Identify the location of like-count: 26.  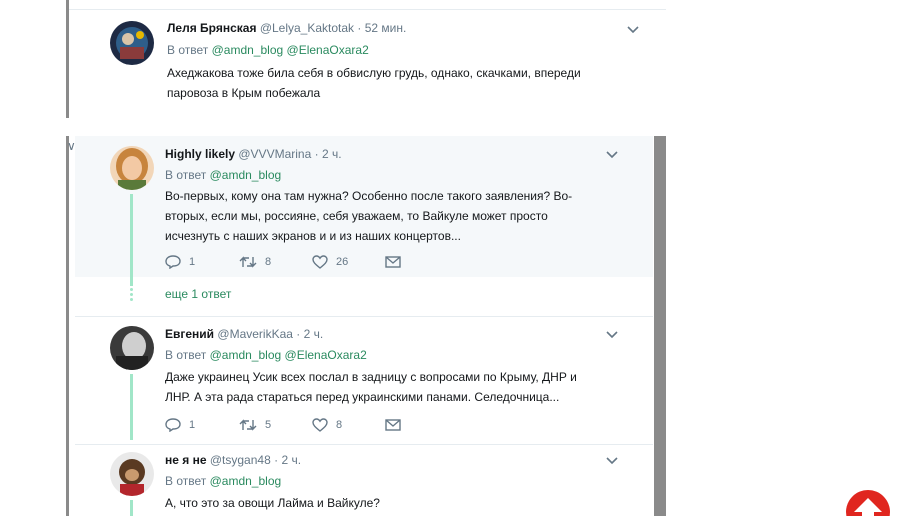
(342, 262).